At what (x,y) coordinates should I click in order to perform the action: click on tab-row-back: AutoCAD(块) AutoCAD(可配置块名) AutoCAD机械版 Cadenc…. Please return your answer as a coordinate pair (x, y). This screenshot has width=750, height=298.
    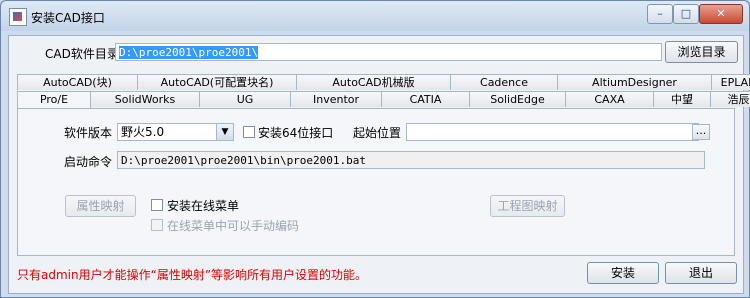
    Looking at the image, I should click on (383, 82).